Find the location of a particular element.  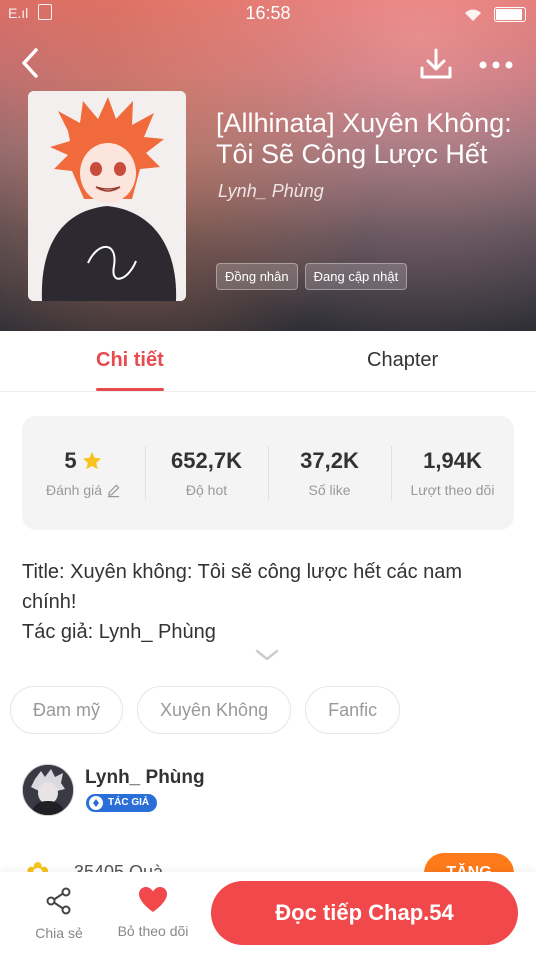

likes-value: 37,2K is located at coordinates (329, 460).